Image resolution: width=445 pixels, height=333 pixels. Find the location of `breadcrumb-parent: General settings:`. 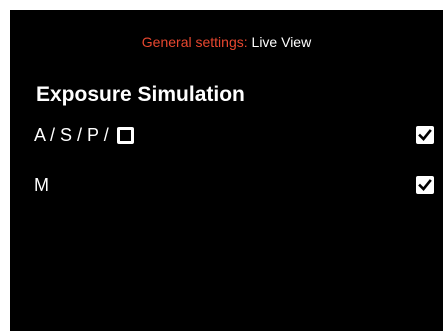

breadcrumb-parent: General settings: is located at coordinates (194, 42).